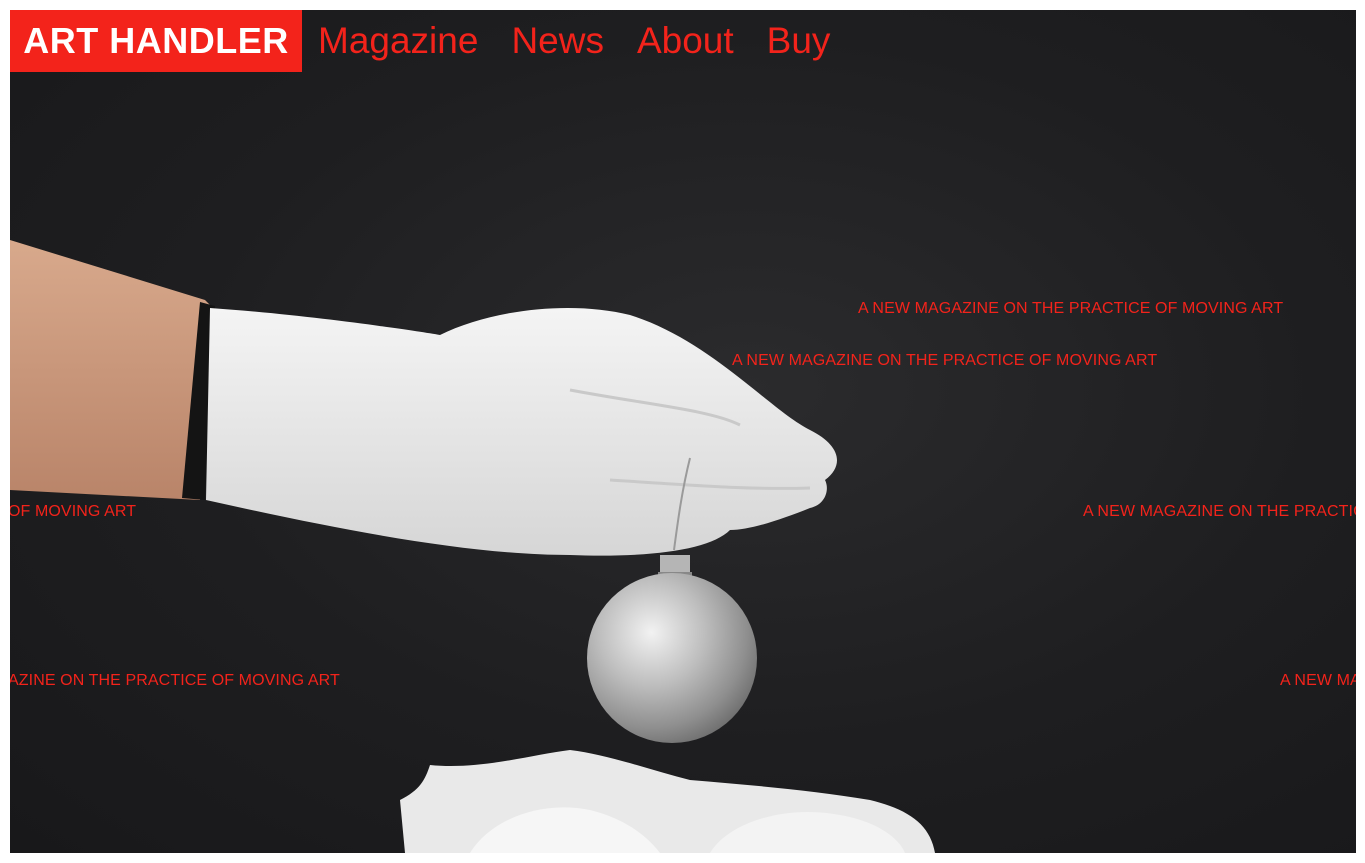 This screenshot has width=1365, height=863. What do you see at coordinates (557, 41) in the screenshot?
I see `nav-news: News` at bounding box center [557, 41].